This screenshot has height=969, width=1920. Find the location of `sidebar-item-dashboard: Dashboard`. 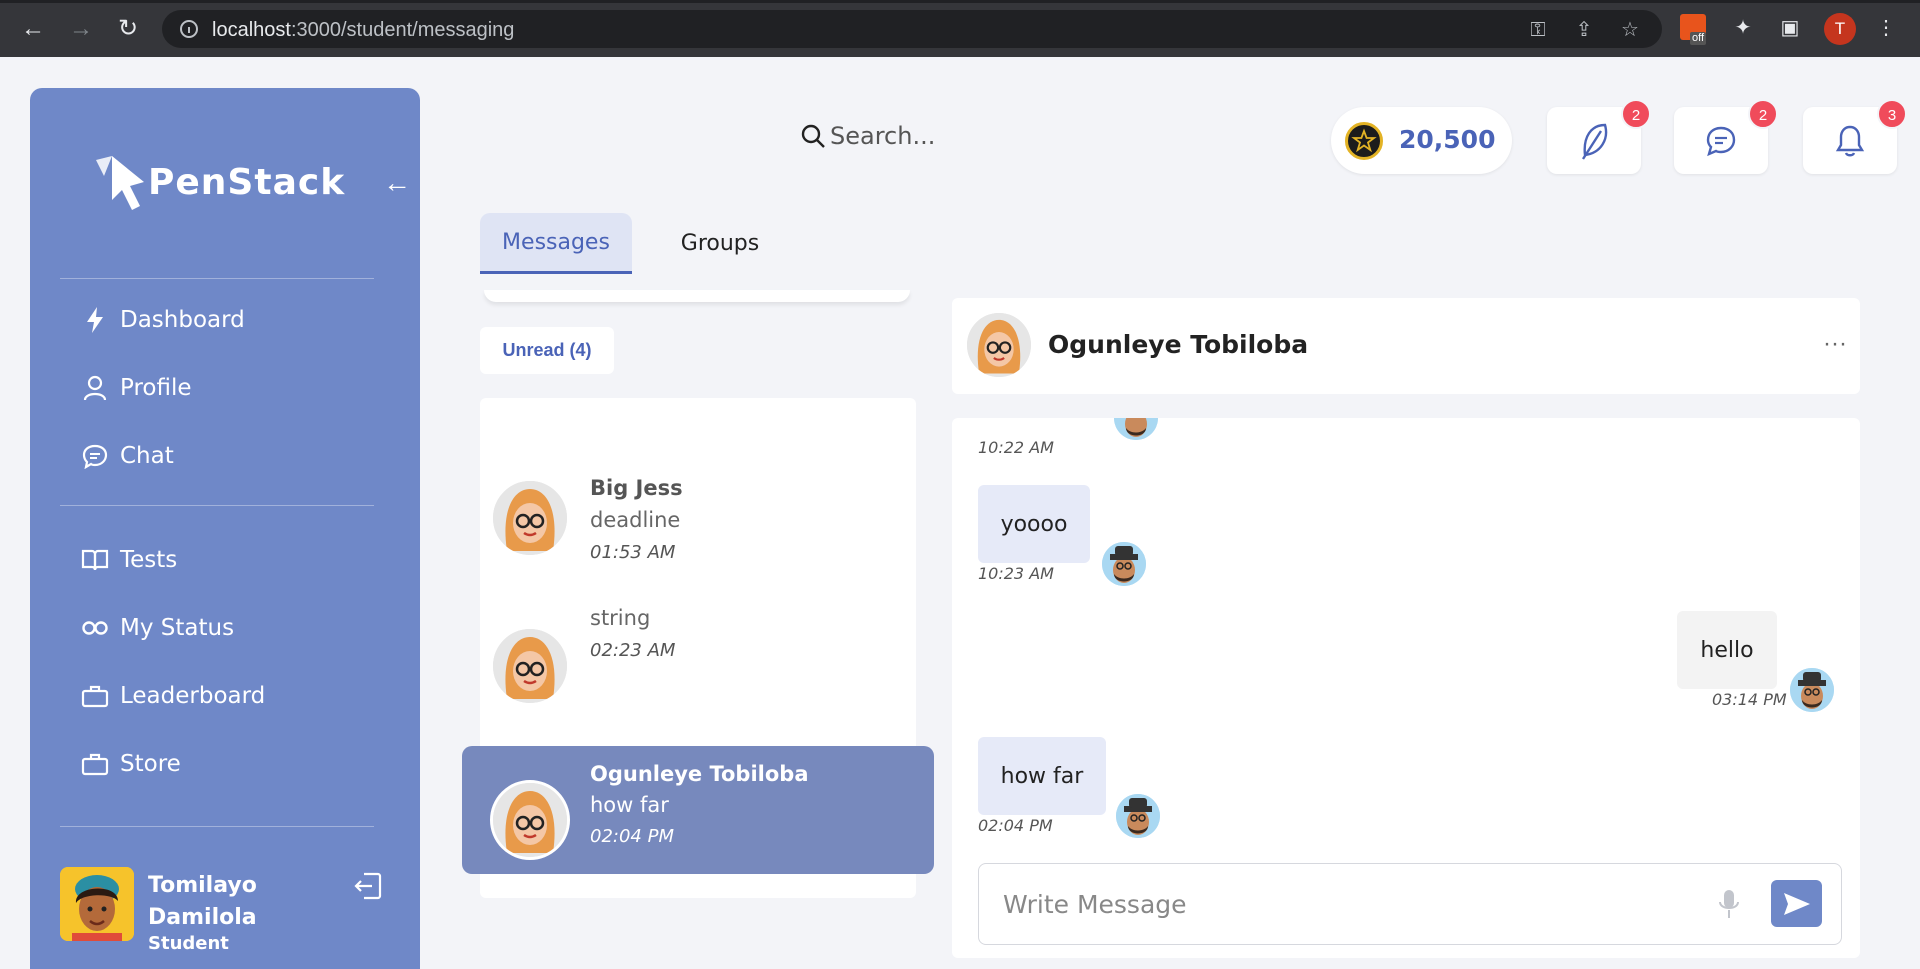

sidebar-item-dashboard: Dashboard is located at coordinates (230, 320).